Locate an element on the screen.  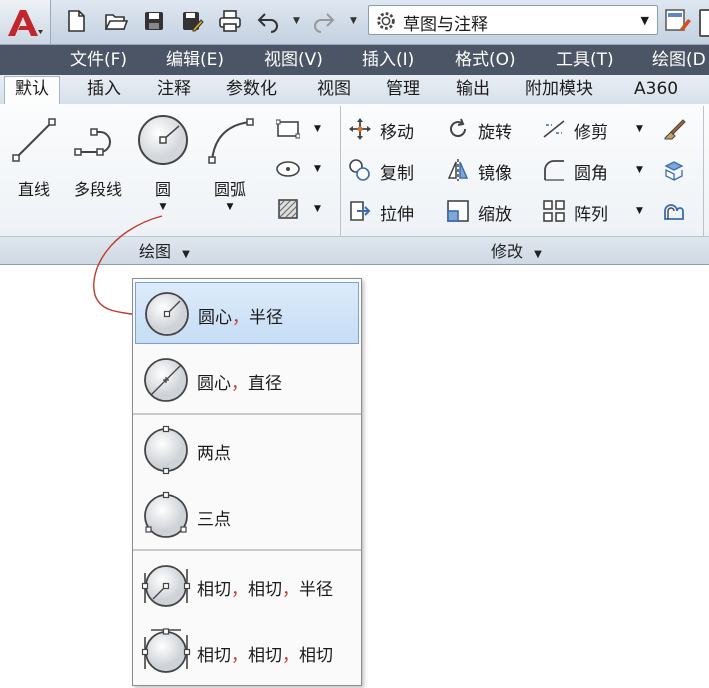
tab-default: 默认 is located at coordinates (32, 90).